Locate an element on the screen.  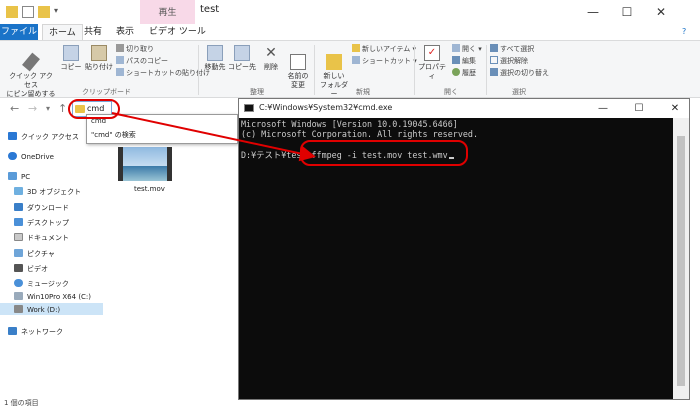
annotation-arrow is located at coordinates (213, 137).